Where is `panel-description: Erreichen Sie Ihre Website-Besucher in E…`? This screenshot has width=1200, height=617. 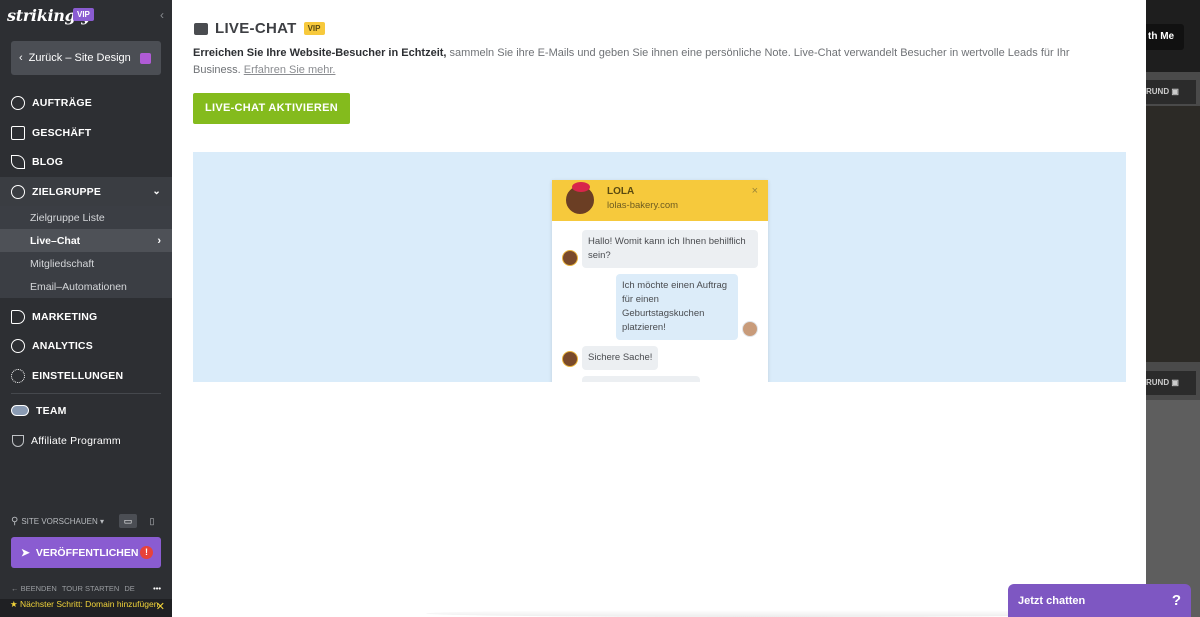 panel-description: Erreichen Sie Ihre Website-Besucher in E… is located at coordinates (655, 62).